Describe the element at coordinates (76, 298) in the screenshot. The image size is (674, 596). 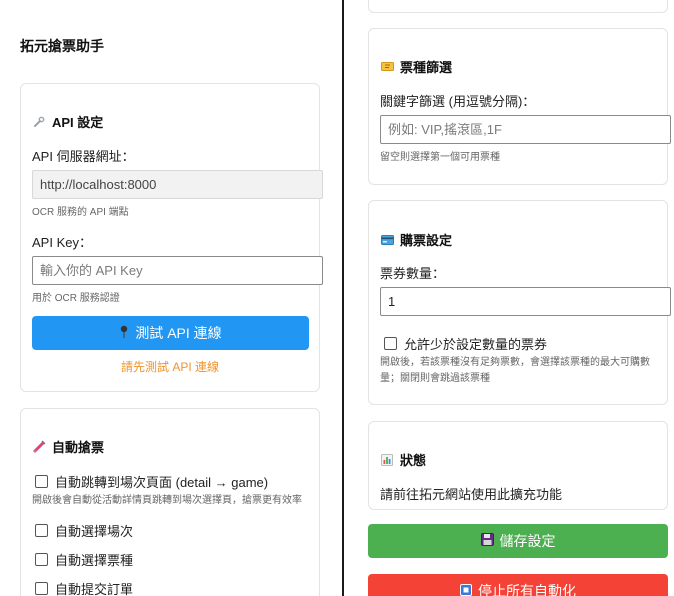
I see `api-key-hint: 用於 OCR 服務認證` at that location.